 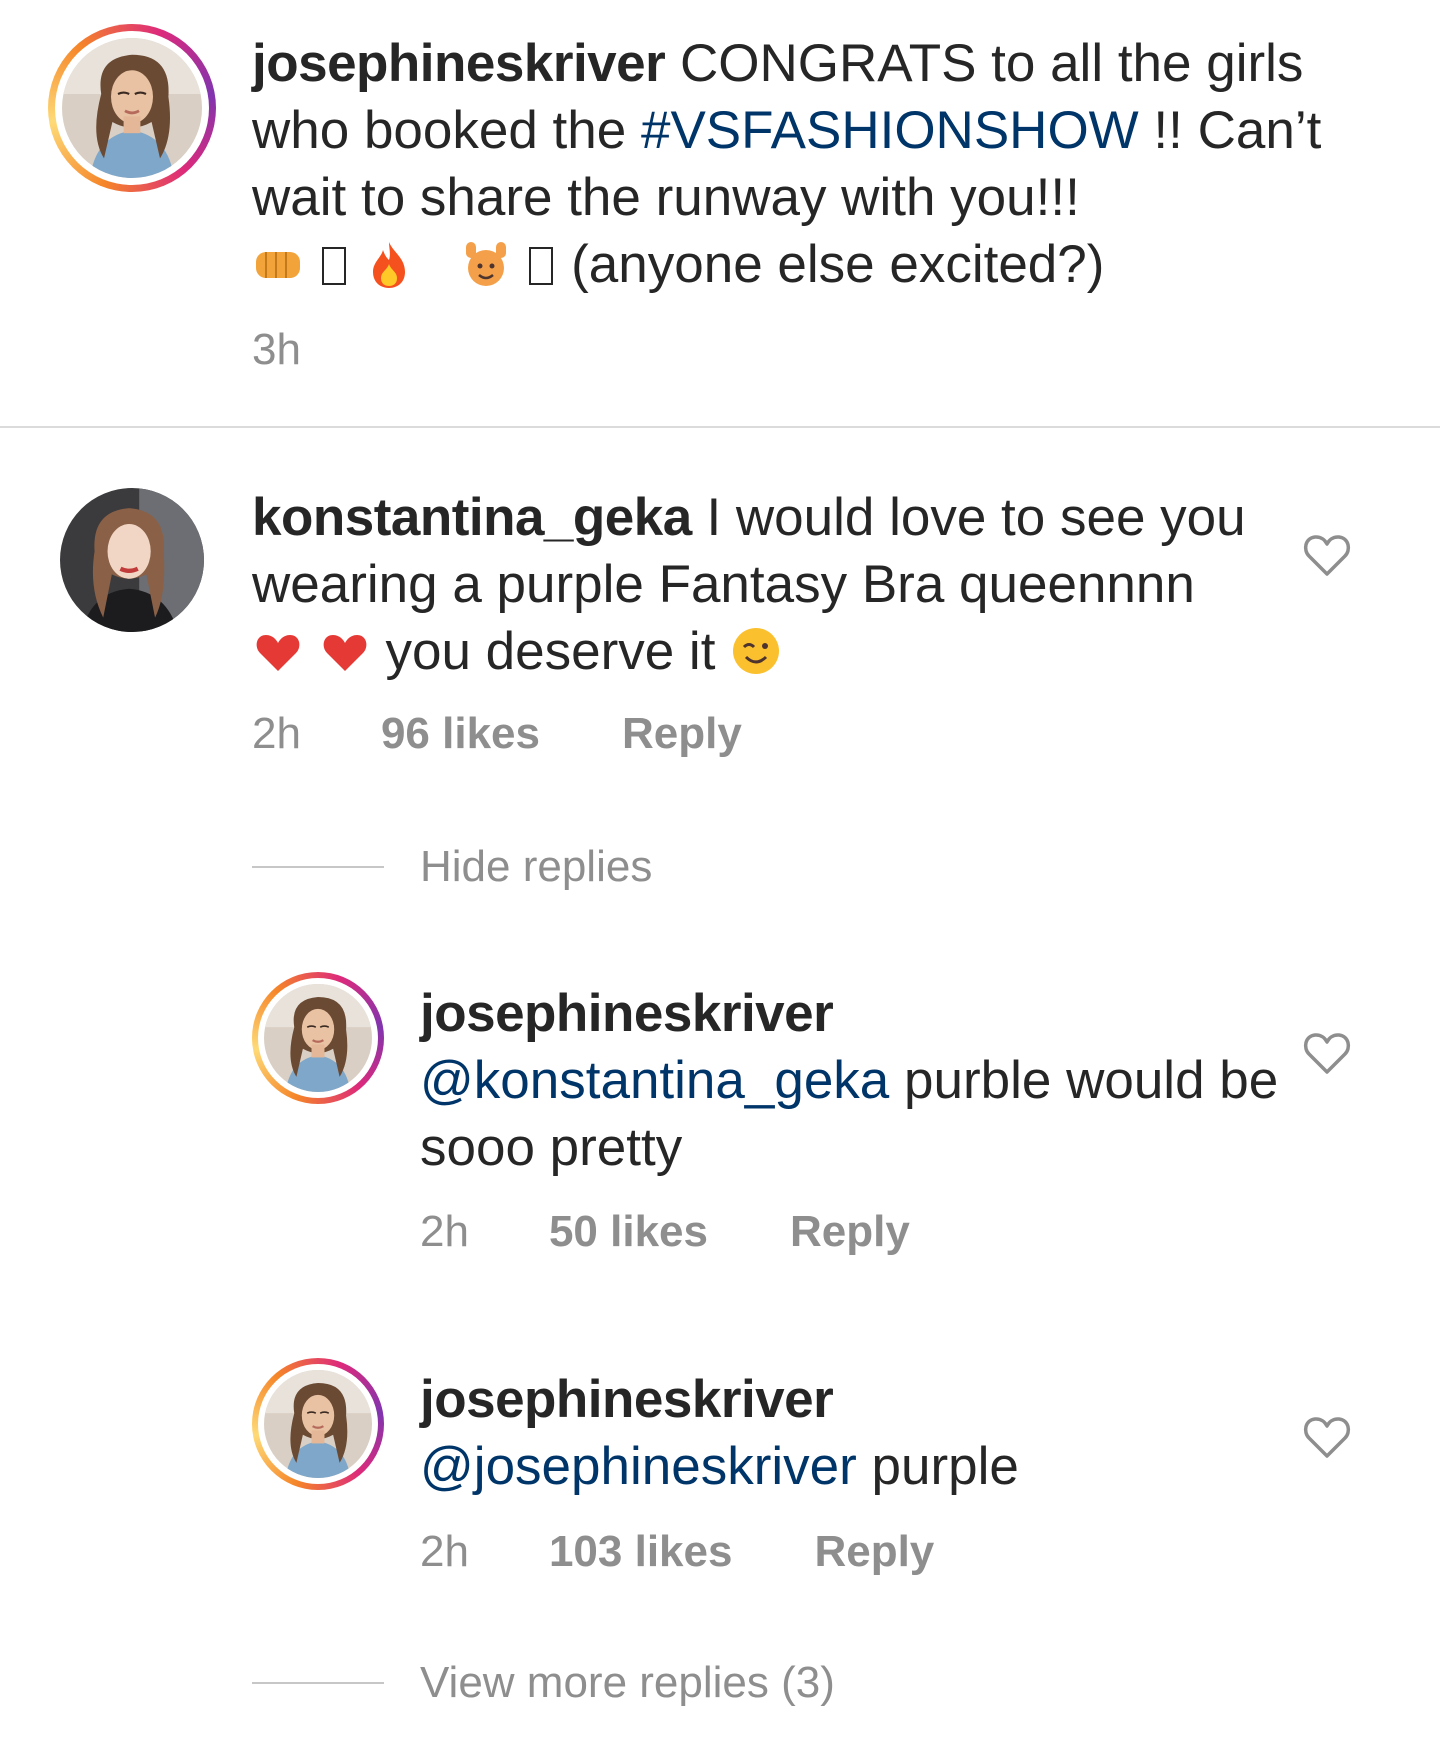 I want to click on fire-emoji-icon, so click(x=396, y=264).